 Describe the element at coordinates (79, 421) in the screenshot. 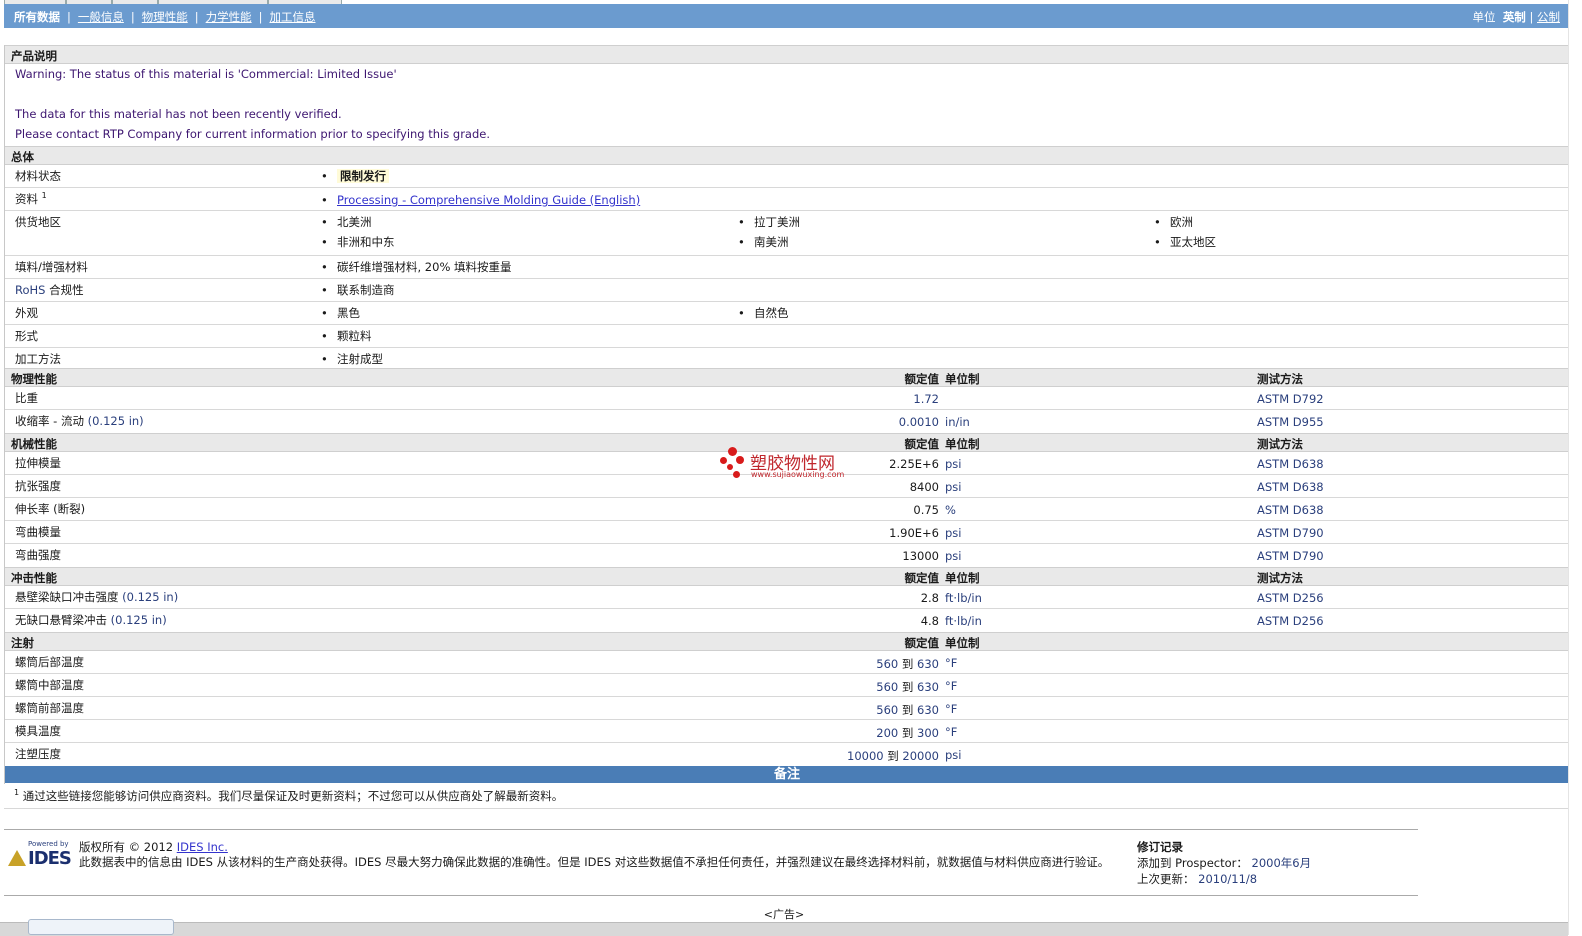

I see `property-name-group: 收缩率 - 流动 (0.125 in)` at that location.